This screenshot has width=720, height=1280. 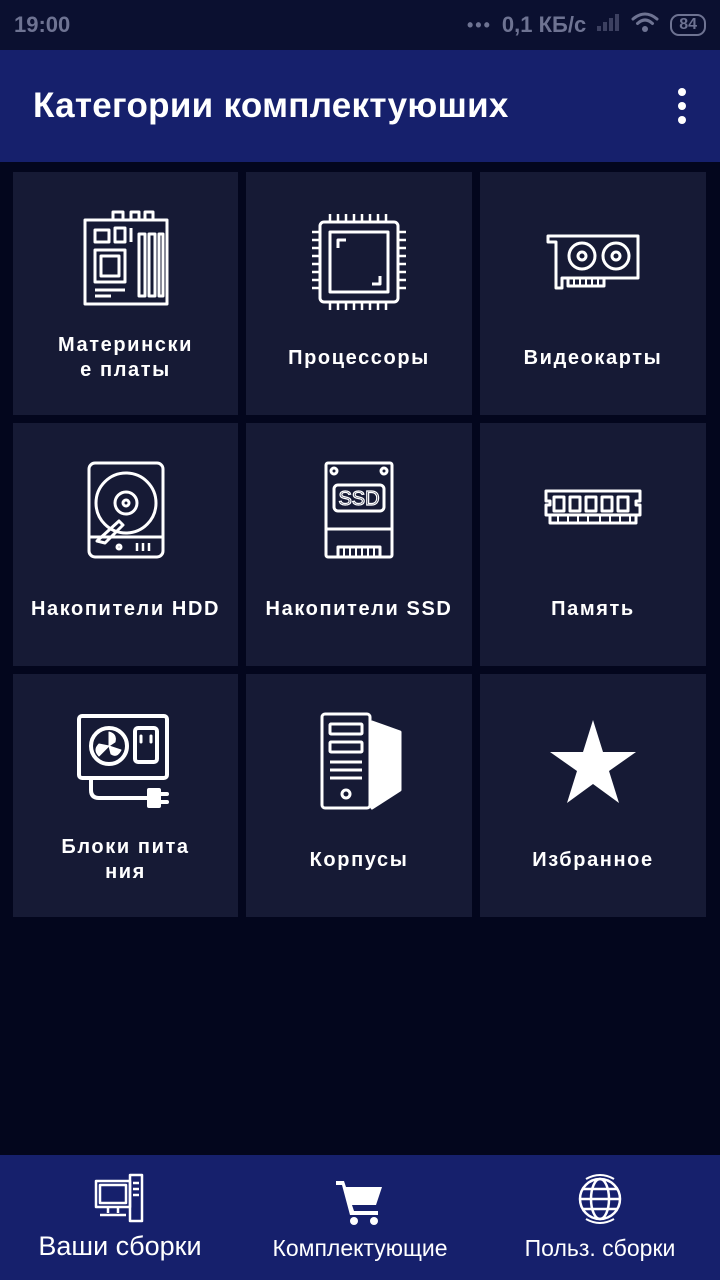 I want to click on category-label: Накопители HDD, so click(x=125, y=608).